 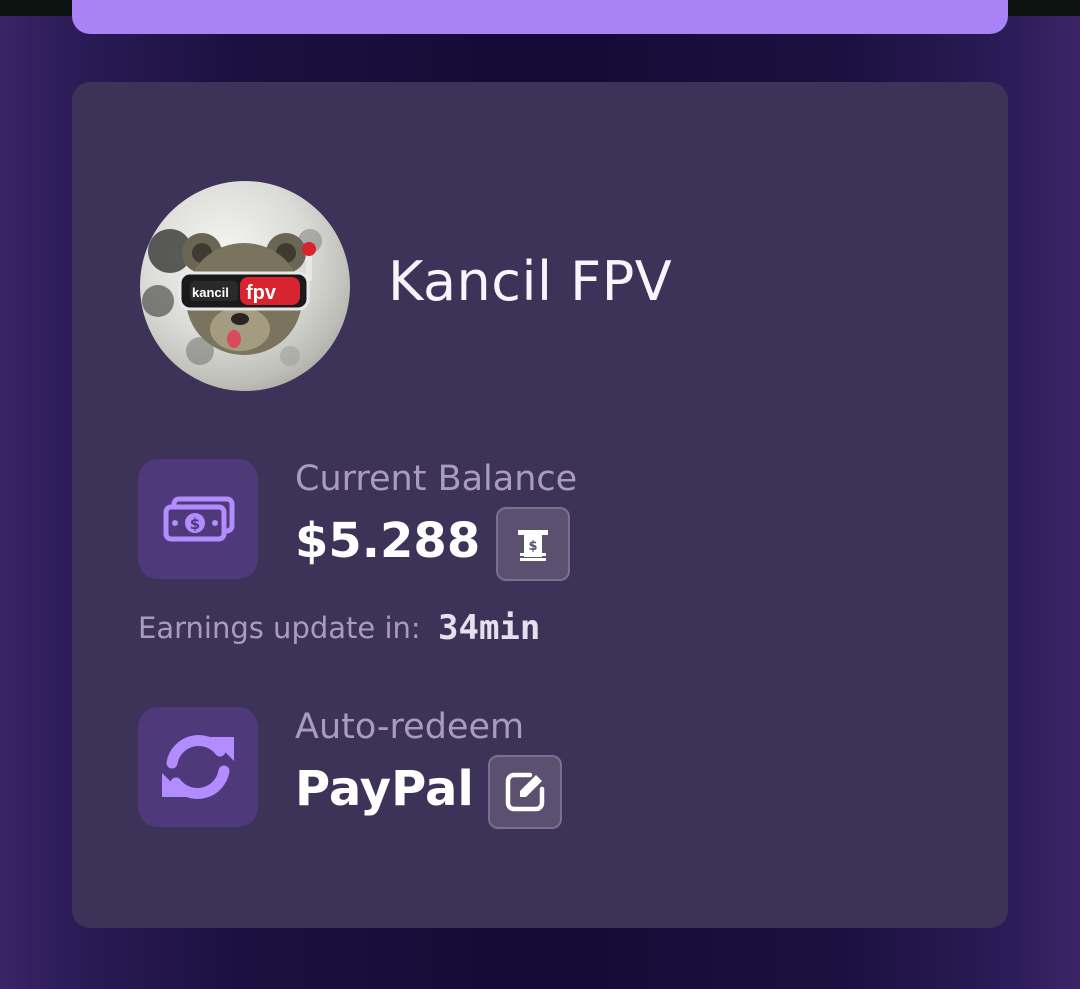 I want to click on balance-value: $5.288, so click(x=388, y=541).